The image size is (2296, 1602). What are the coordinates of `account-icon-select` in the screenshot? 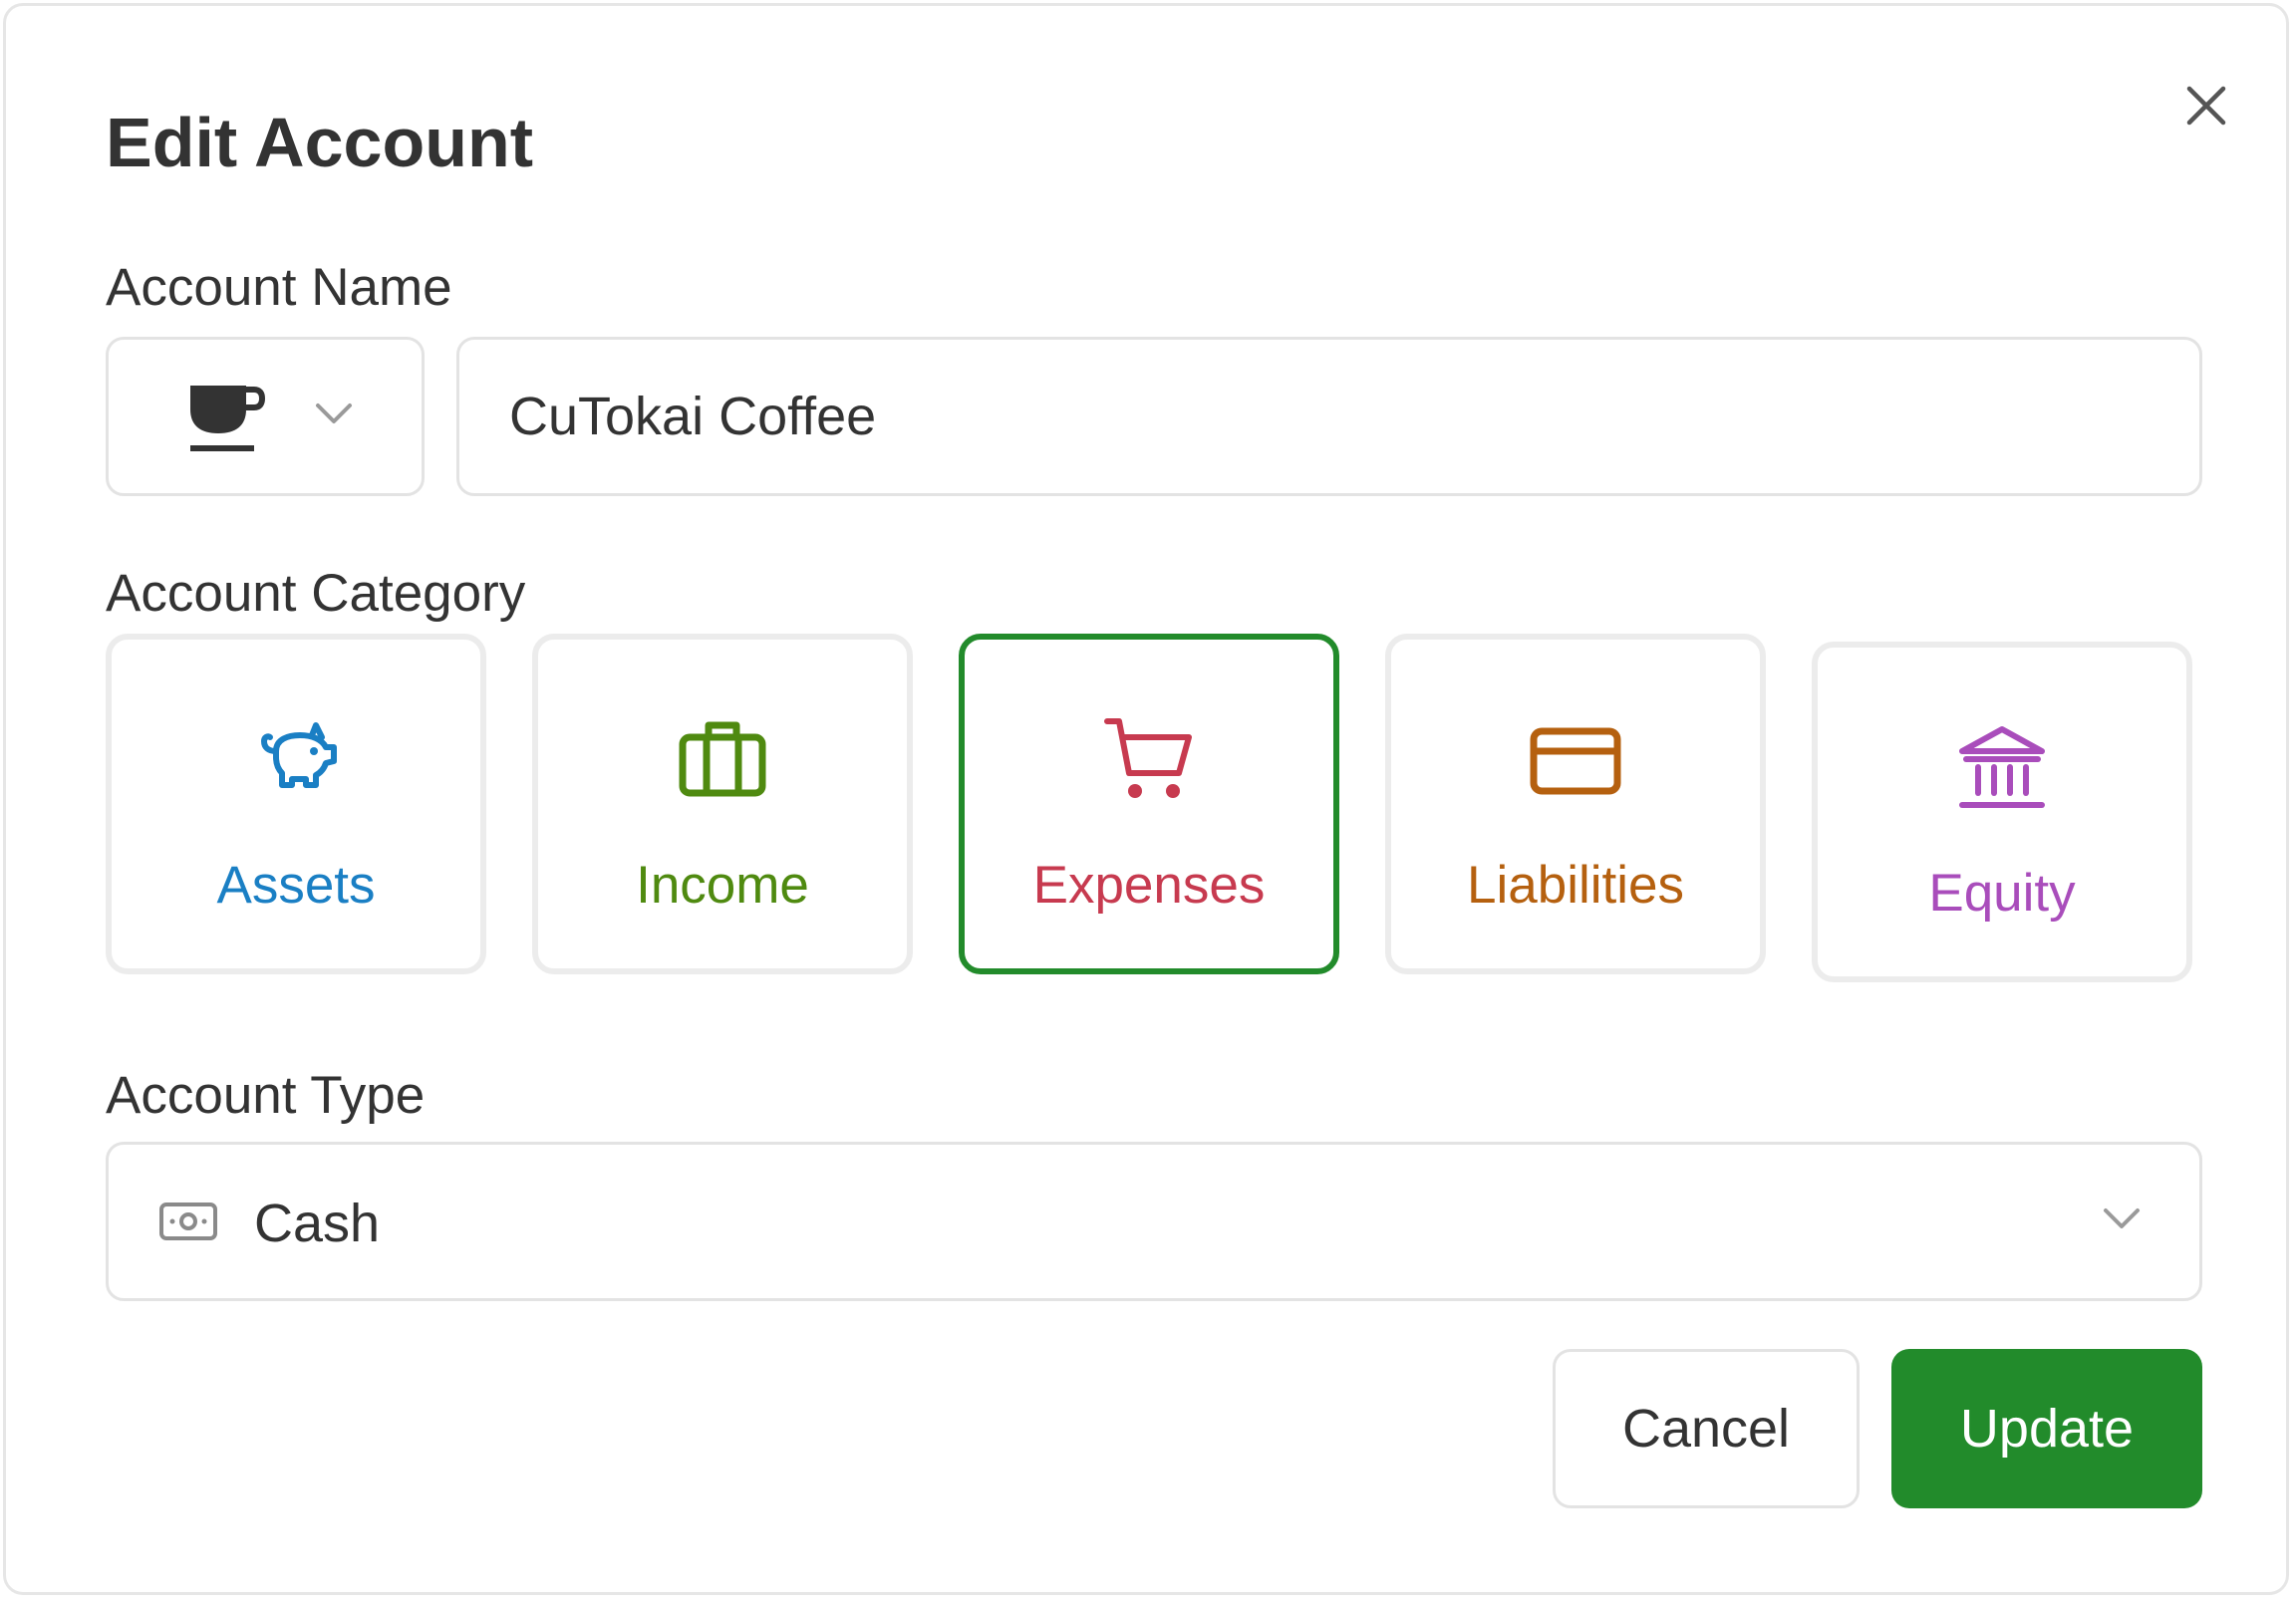 It's located at (265, 416).